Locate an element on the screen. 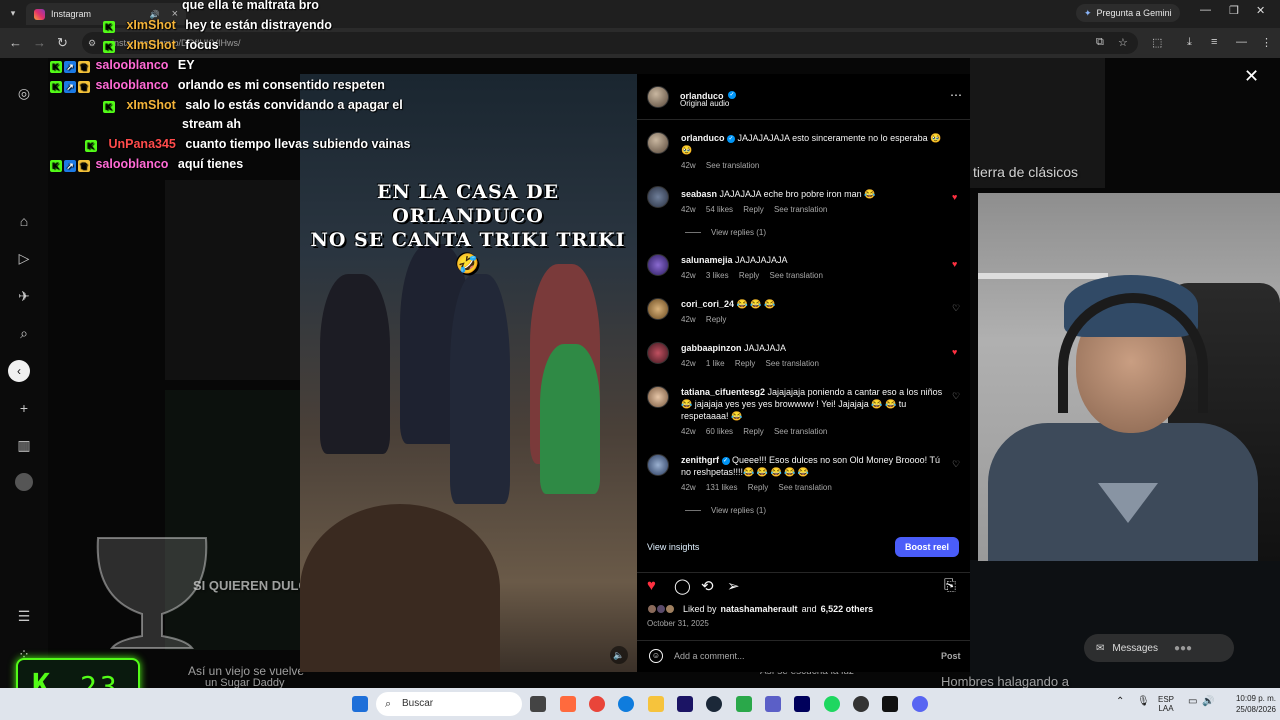  comment-icon: ◯ is located at coordinates (682, 586).